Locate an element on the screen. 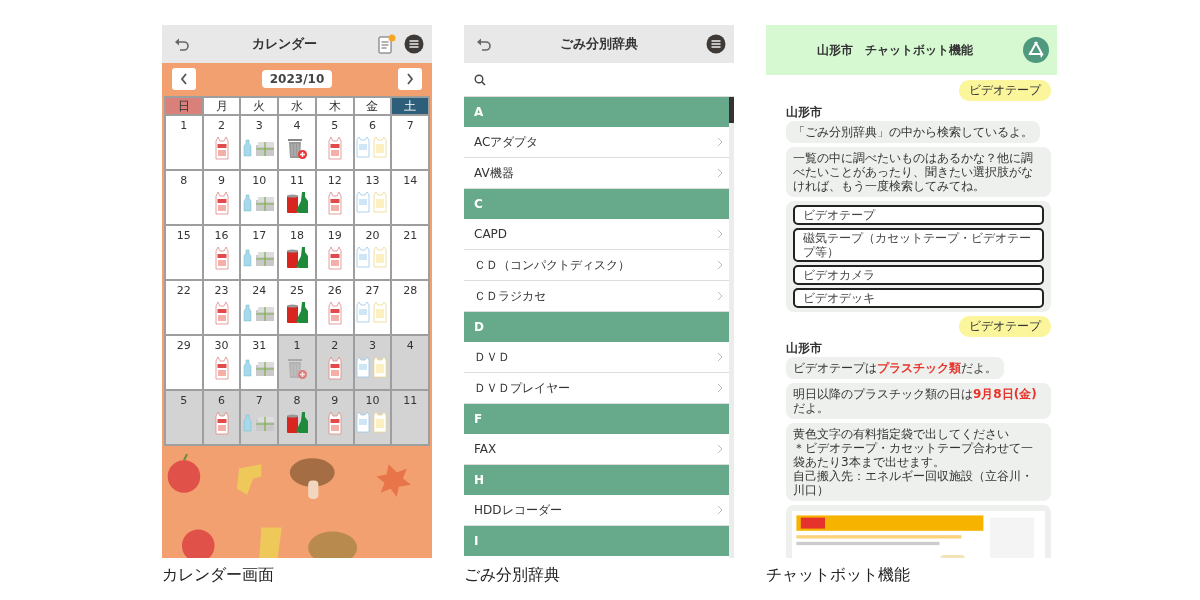  sender-name: 山形市 is located at coordinates (804, 348).